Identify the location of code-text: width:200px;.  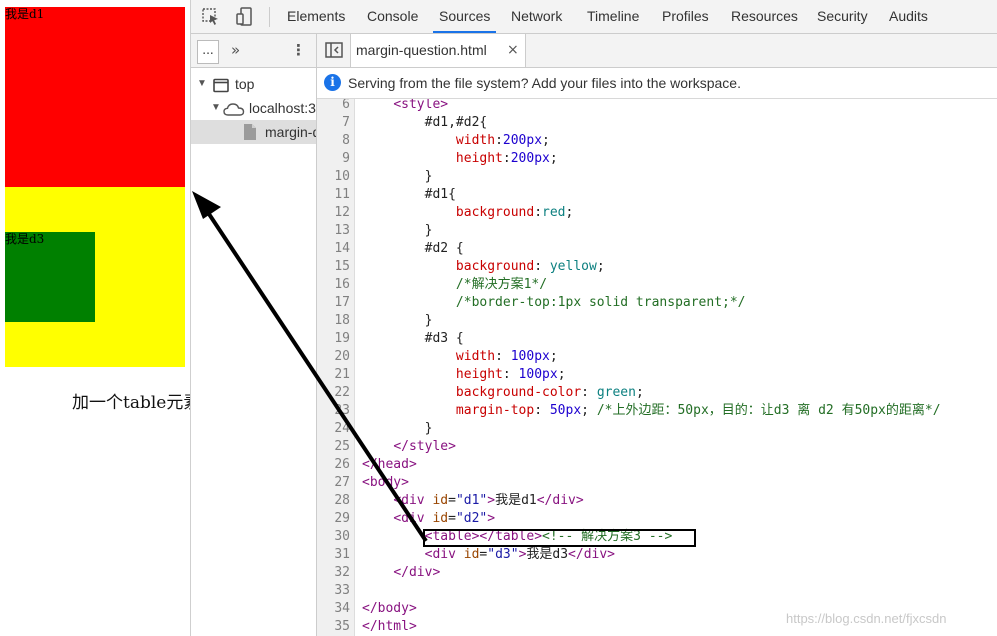
(502, 140).